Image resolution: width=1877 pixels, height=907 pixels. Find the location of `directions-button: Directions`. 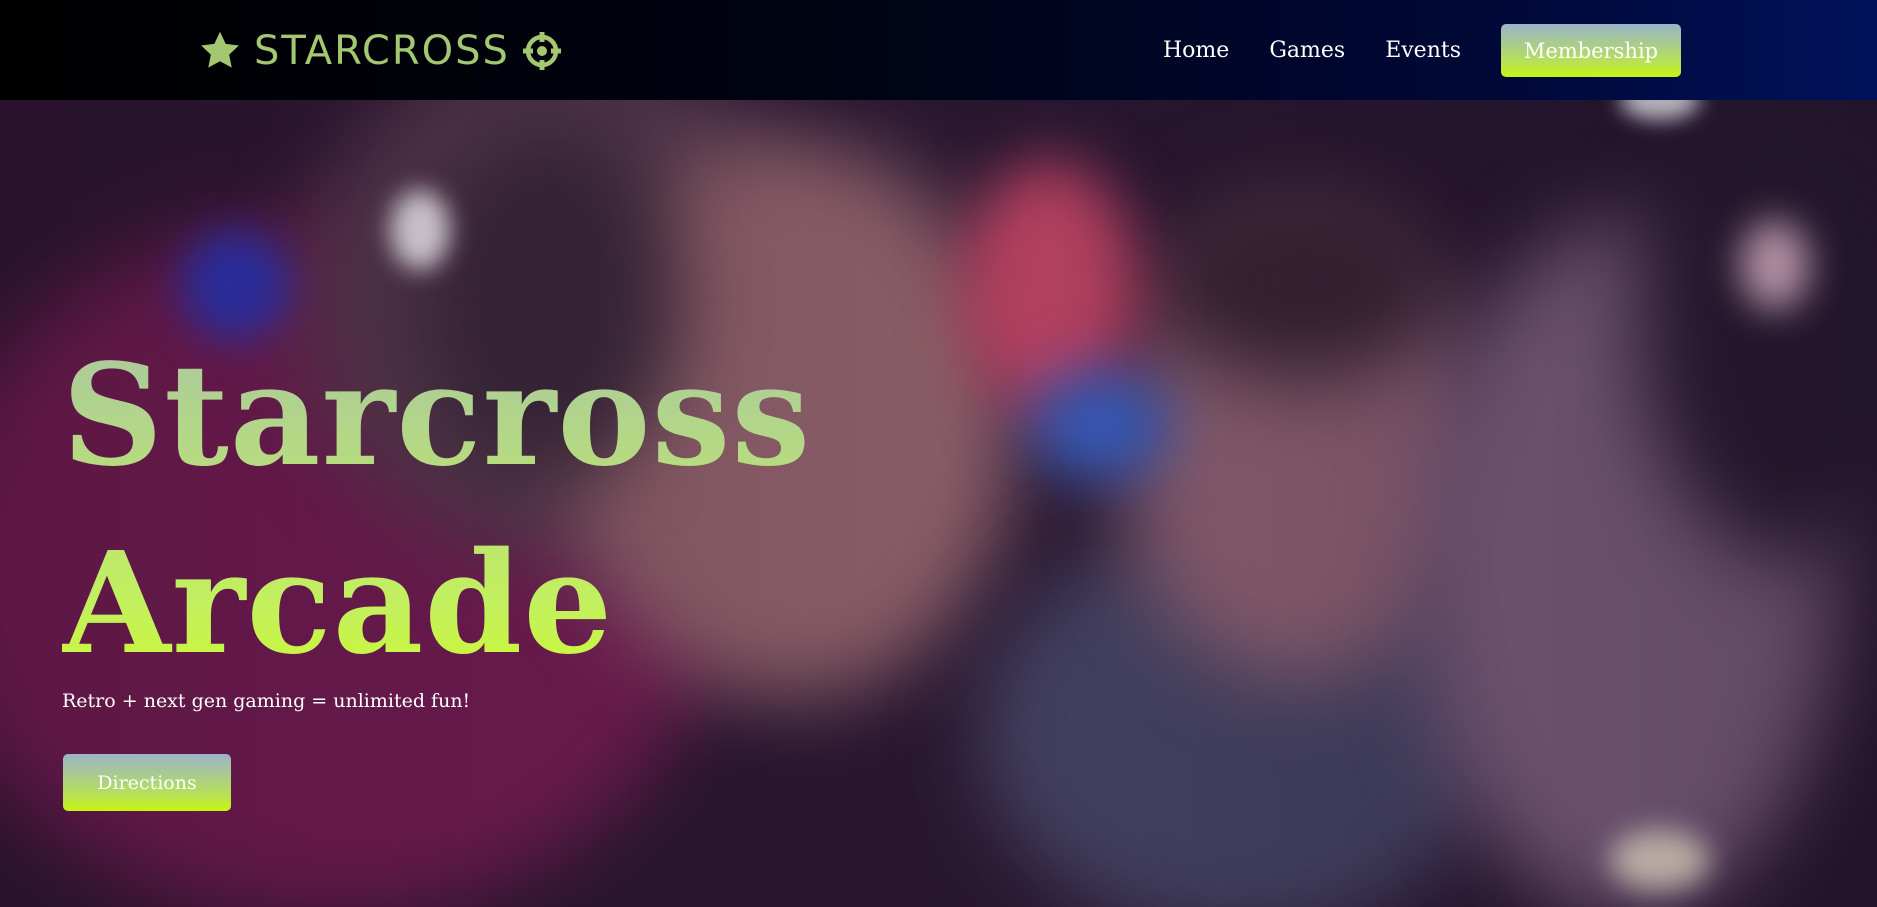

directions-button: Directions is located at coordinates (147, 782).